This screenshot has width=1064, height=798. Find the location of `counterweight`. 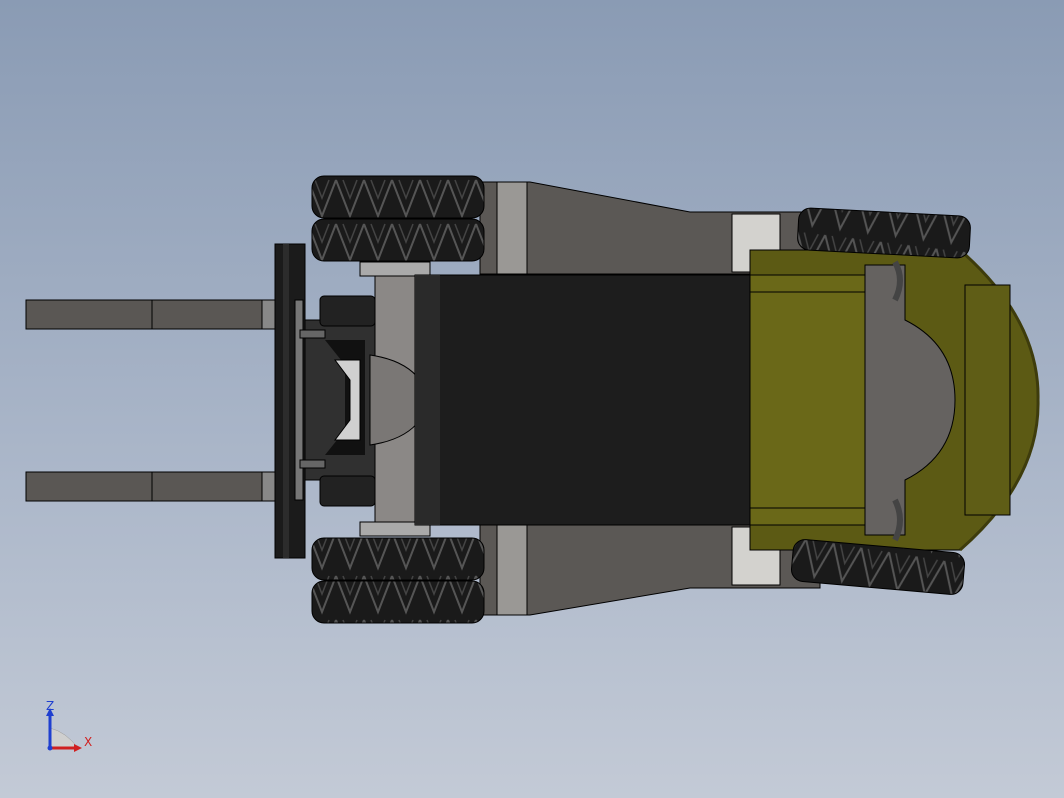

counterweight is located at coordinates (894, 400).